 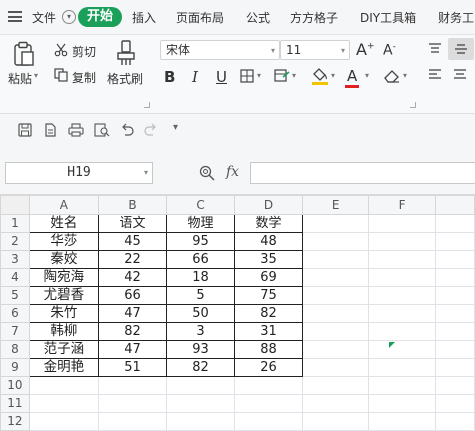 I want to click on row-header: 12, so click(x=15, y=421).